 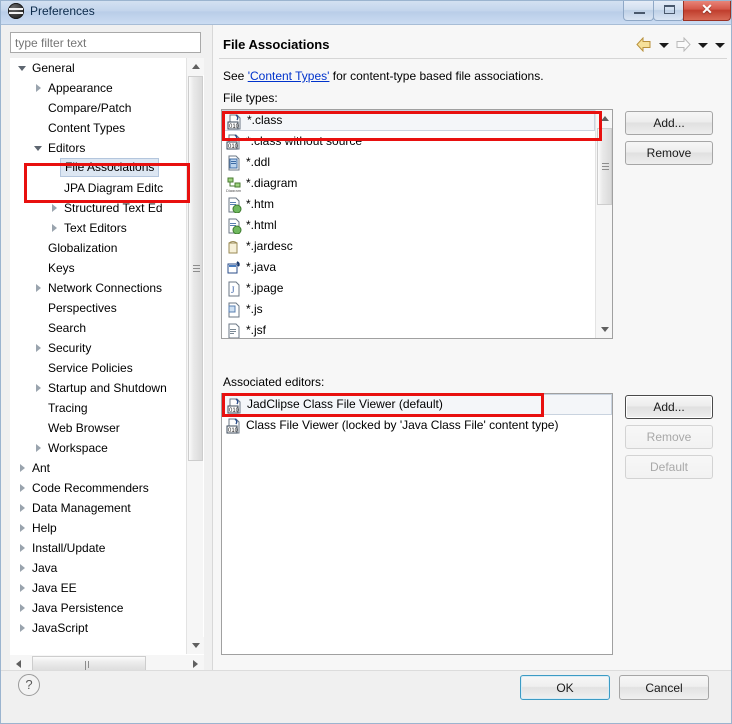 I want to click on tree-item-file-associations: File Associations, so click(x=98, y=168).